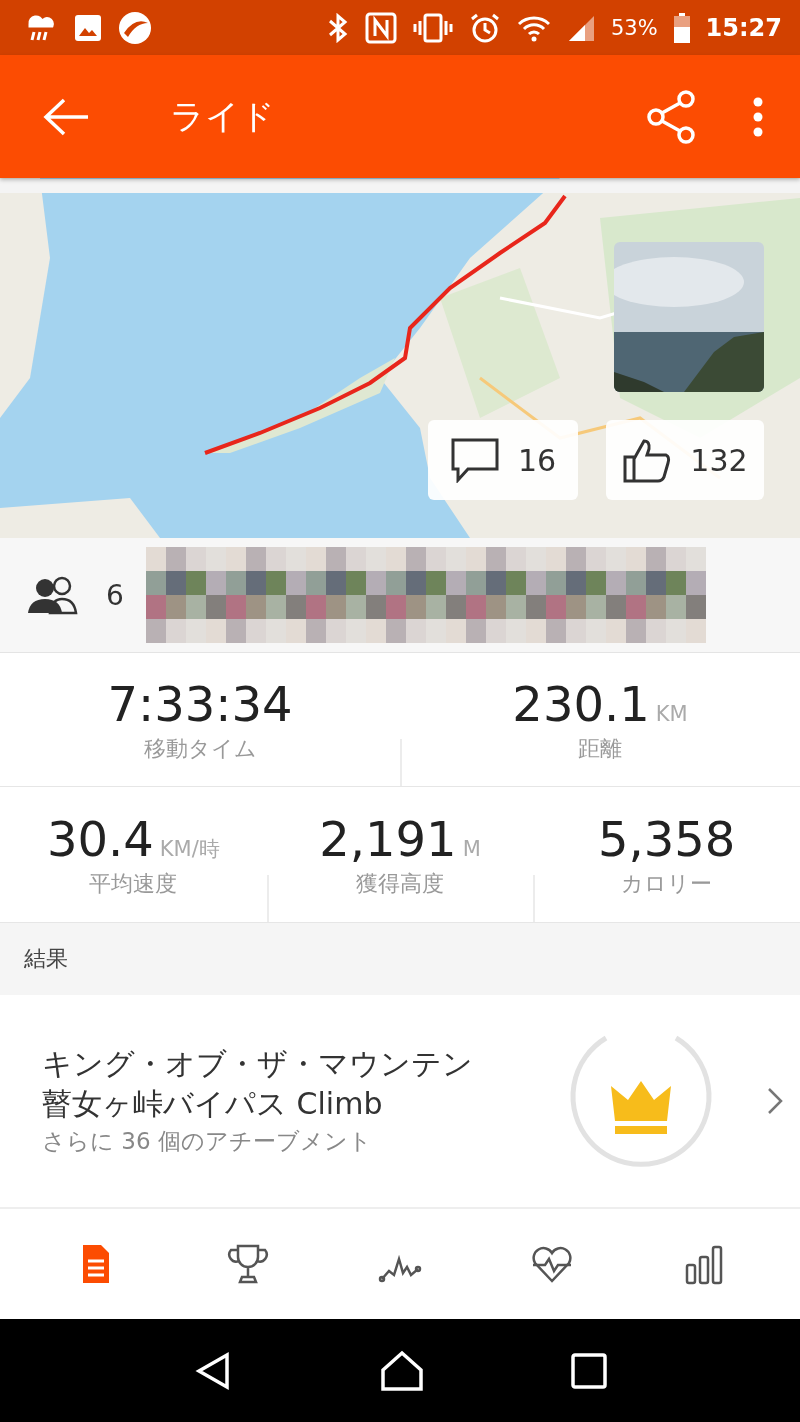  I want to click on athlete-count: 6, so click(115, 595).